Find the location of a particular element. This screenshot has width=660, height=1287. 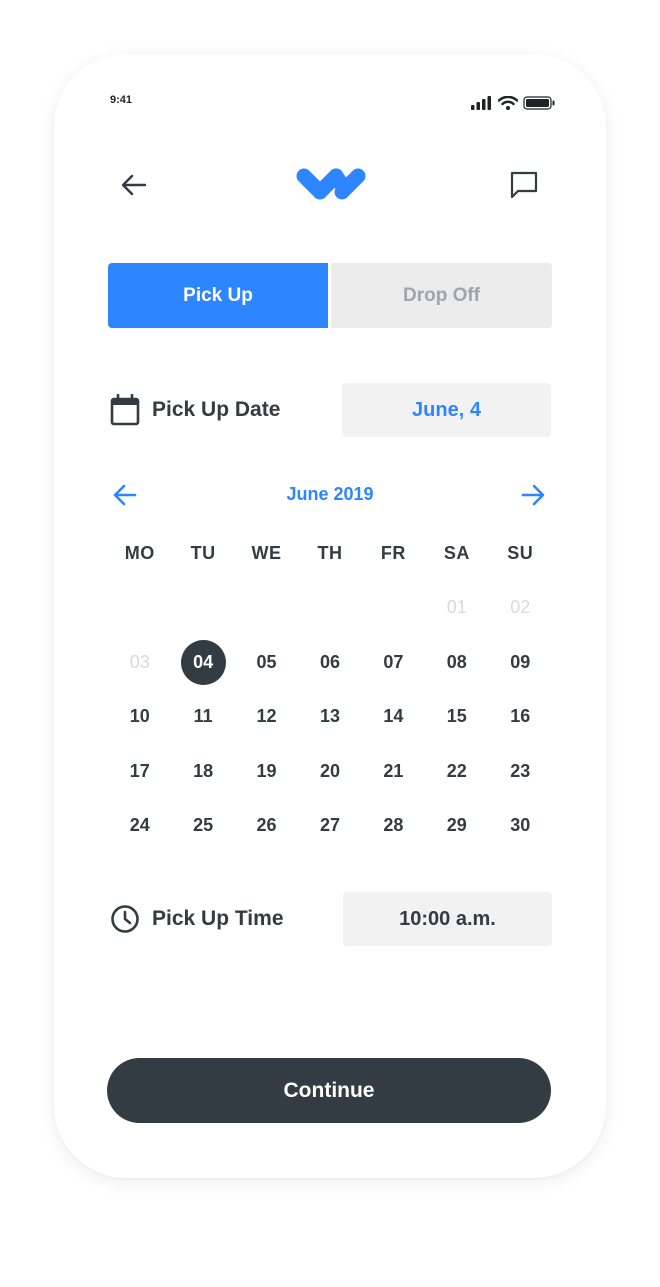

calendar-day: 06 is located at coordinates (329, 662).